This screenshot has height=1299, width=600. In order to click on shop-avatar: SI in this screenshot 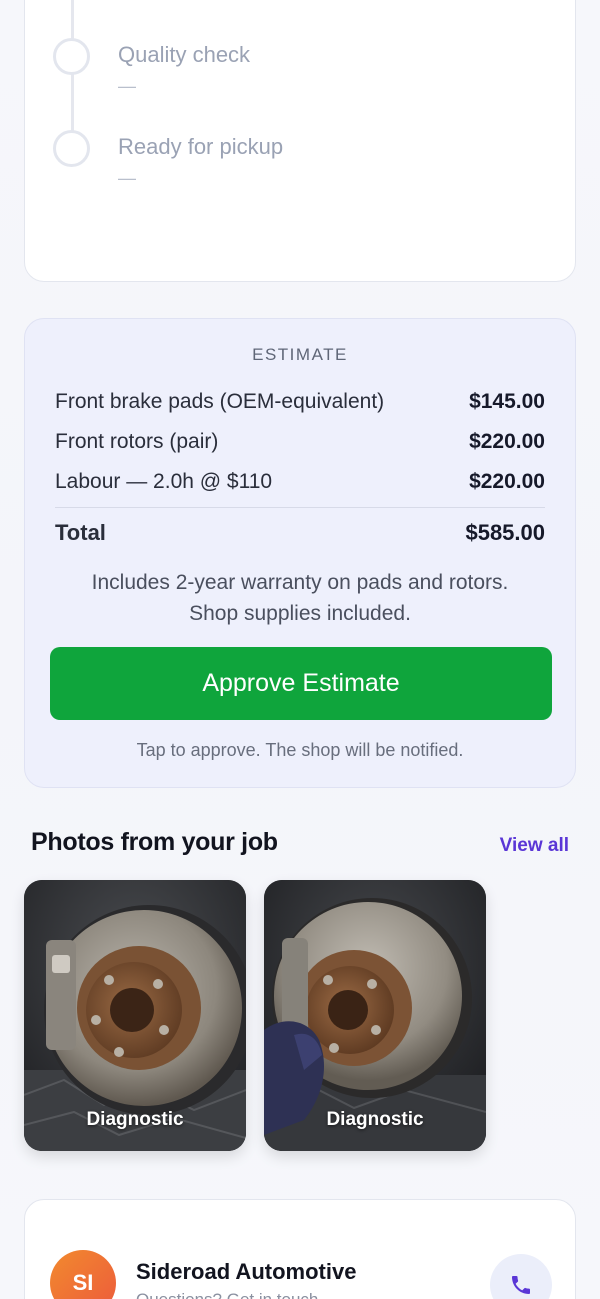, I will do `click(83, 1274)`.